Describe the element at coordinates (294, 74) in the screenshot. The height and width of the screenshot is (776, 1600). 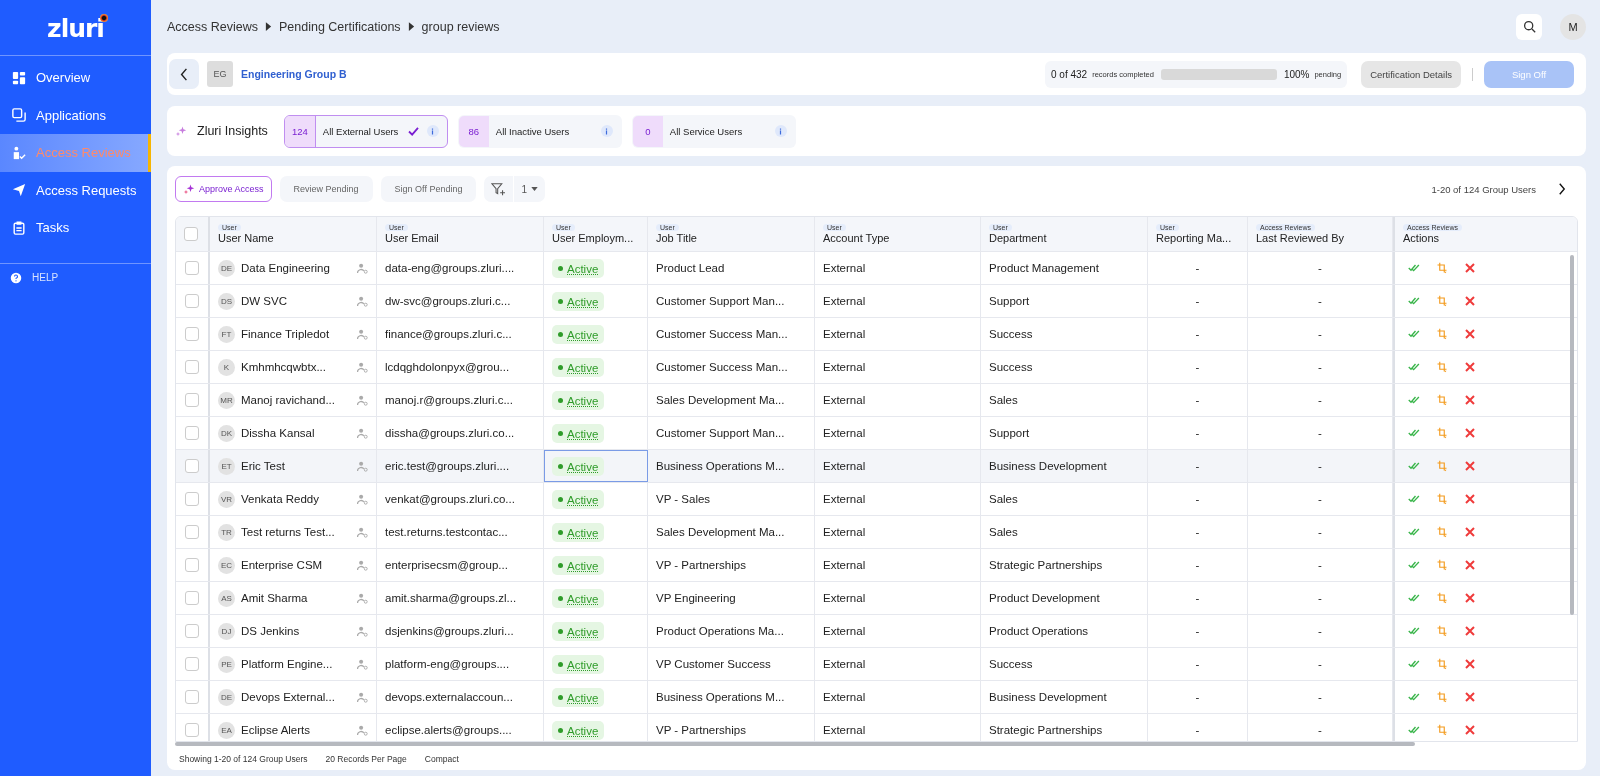
I see `group-name: Engineering Group B` at that location.